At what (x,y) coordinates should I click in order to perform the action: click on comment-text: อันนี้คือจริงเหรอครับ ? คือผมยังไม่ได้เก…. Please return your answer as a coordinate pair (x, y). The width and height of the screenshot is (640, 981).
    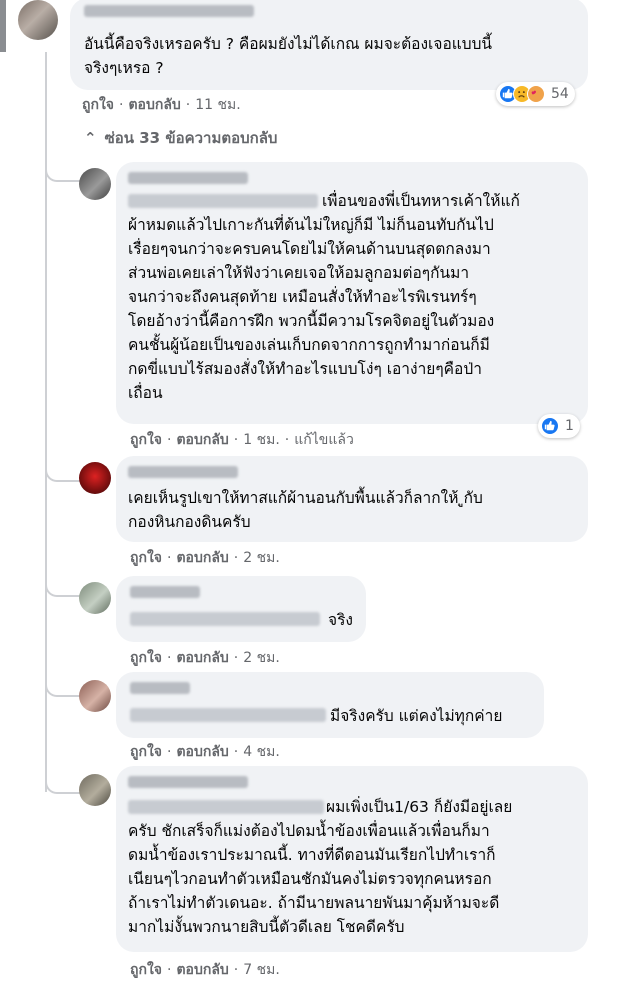
    Looking at the image, I should click on (288, 56).